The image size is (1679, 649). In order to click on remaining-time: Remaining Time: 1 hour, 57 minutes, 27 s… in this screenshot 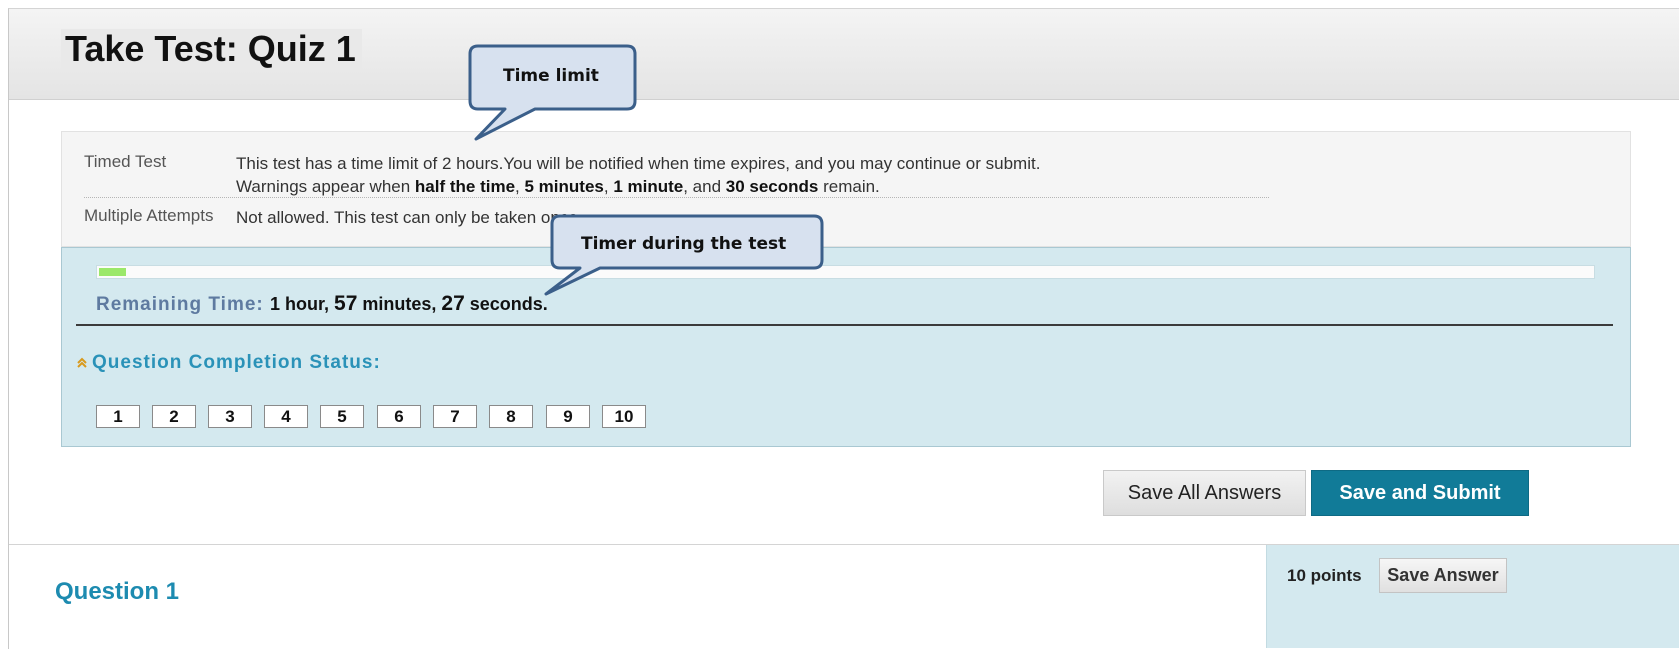, I will do `click(322, 304)`.